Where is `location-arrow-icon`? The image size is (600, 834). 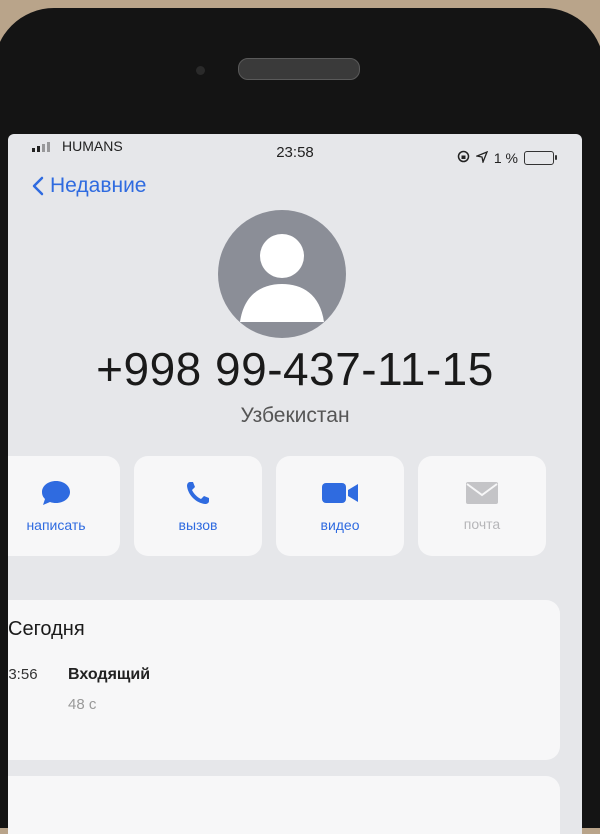
location-arrow-icon is located at coordinates (481, 158).